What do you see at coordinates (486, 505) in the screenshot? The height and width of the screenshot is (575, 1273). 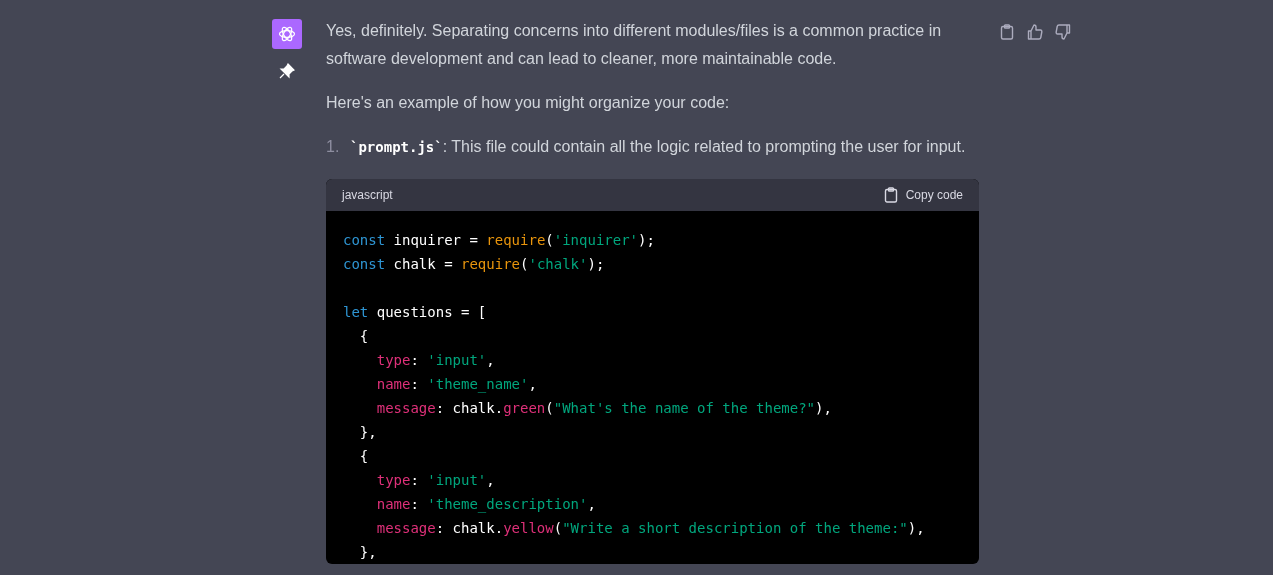 I see `code-line: name: 'theme_description',` at bounding box center [486, 505].